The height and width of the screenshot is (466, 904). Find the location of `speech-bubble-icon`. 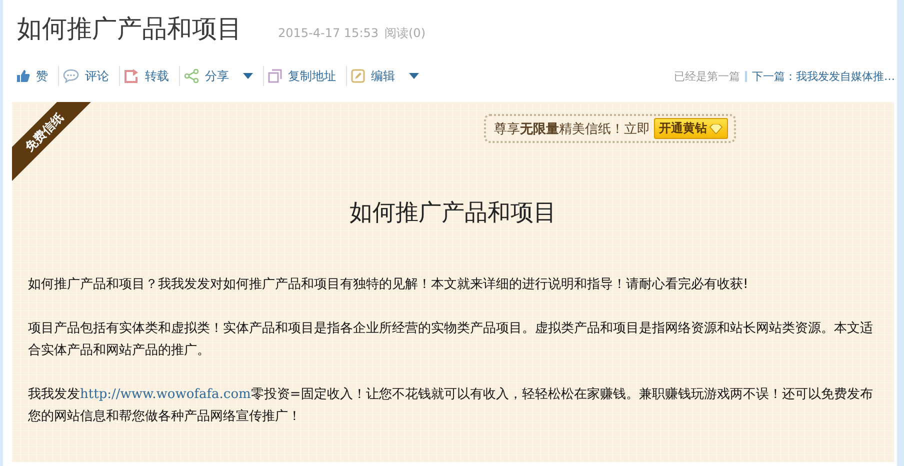

speech-bubble-icon is located at coordinates (71, 76).